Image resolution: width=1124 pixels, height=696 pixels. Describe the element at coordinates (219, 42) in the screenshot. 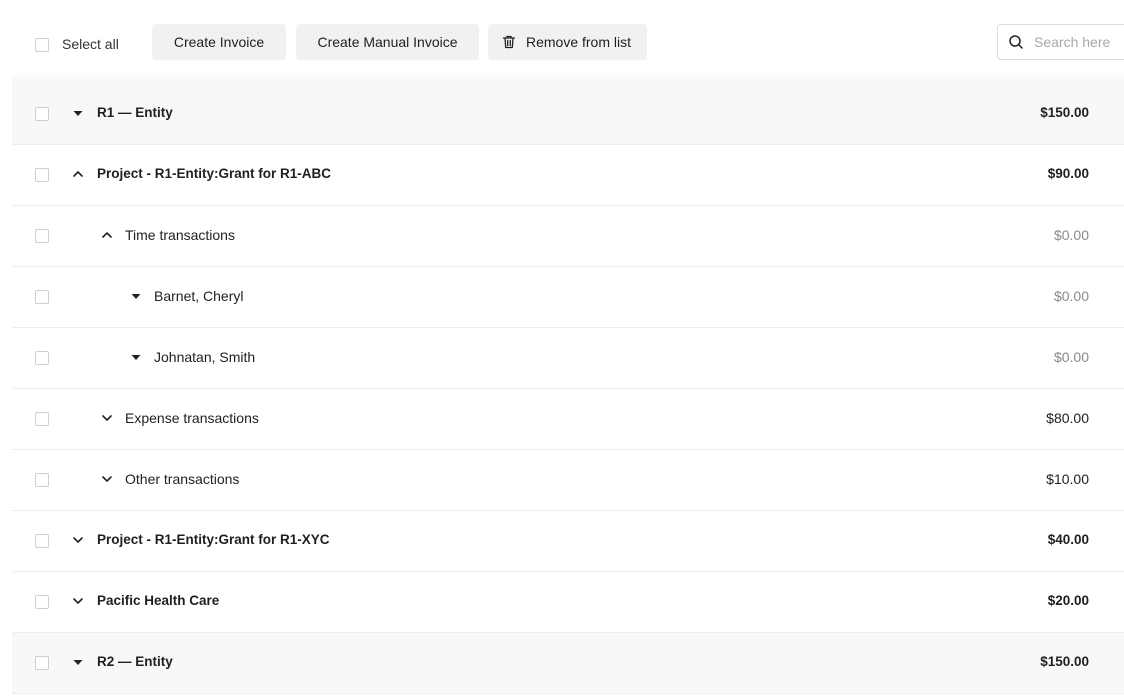

I see `create-invoice-button: Create Invoice` at that location.